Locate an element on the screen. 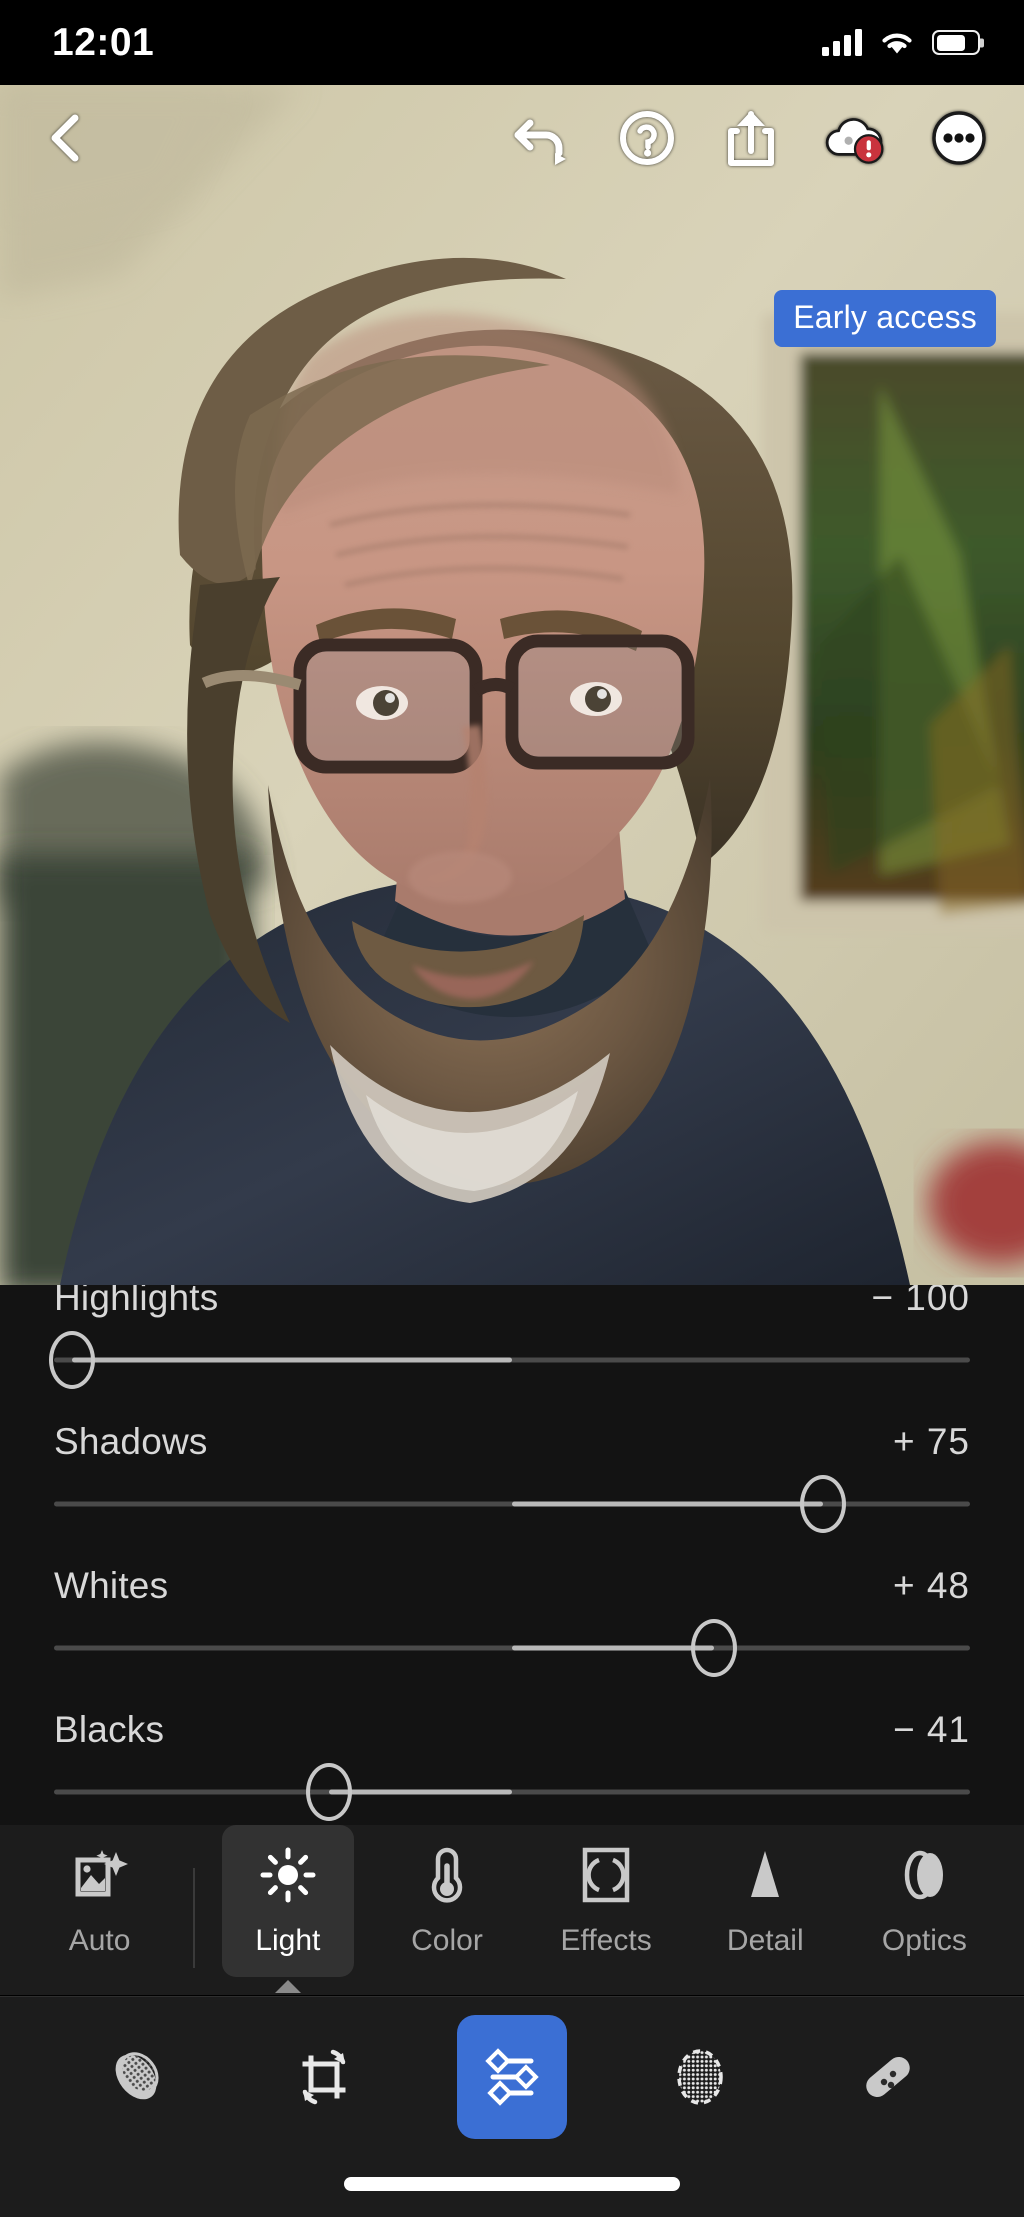 The image size is (1024, 2217). share-icon is located at coordinates (751, 138).